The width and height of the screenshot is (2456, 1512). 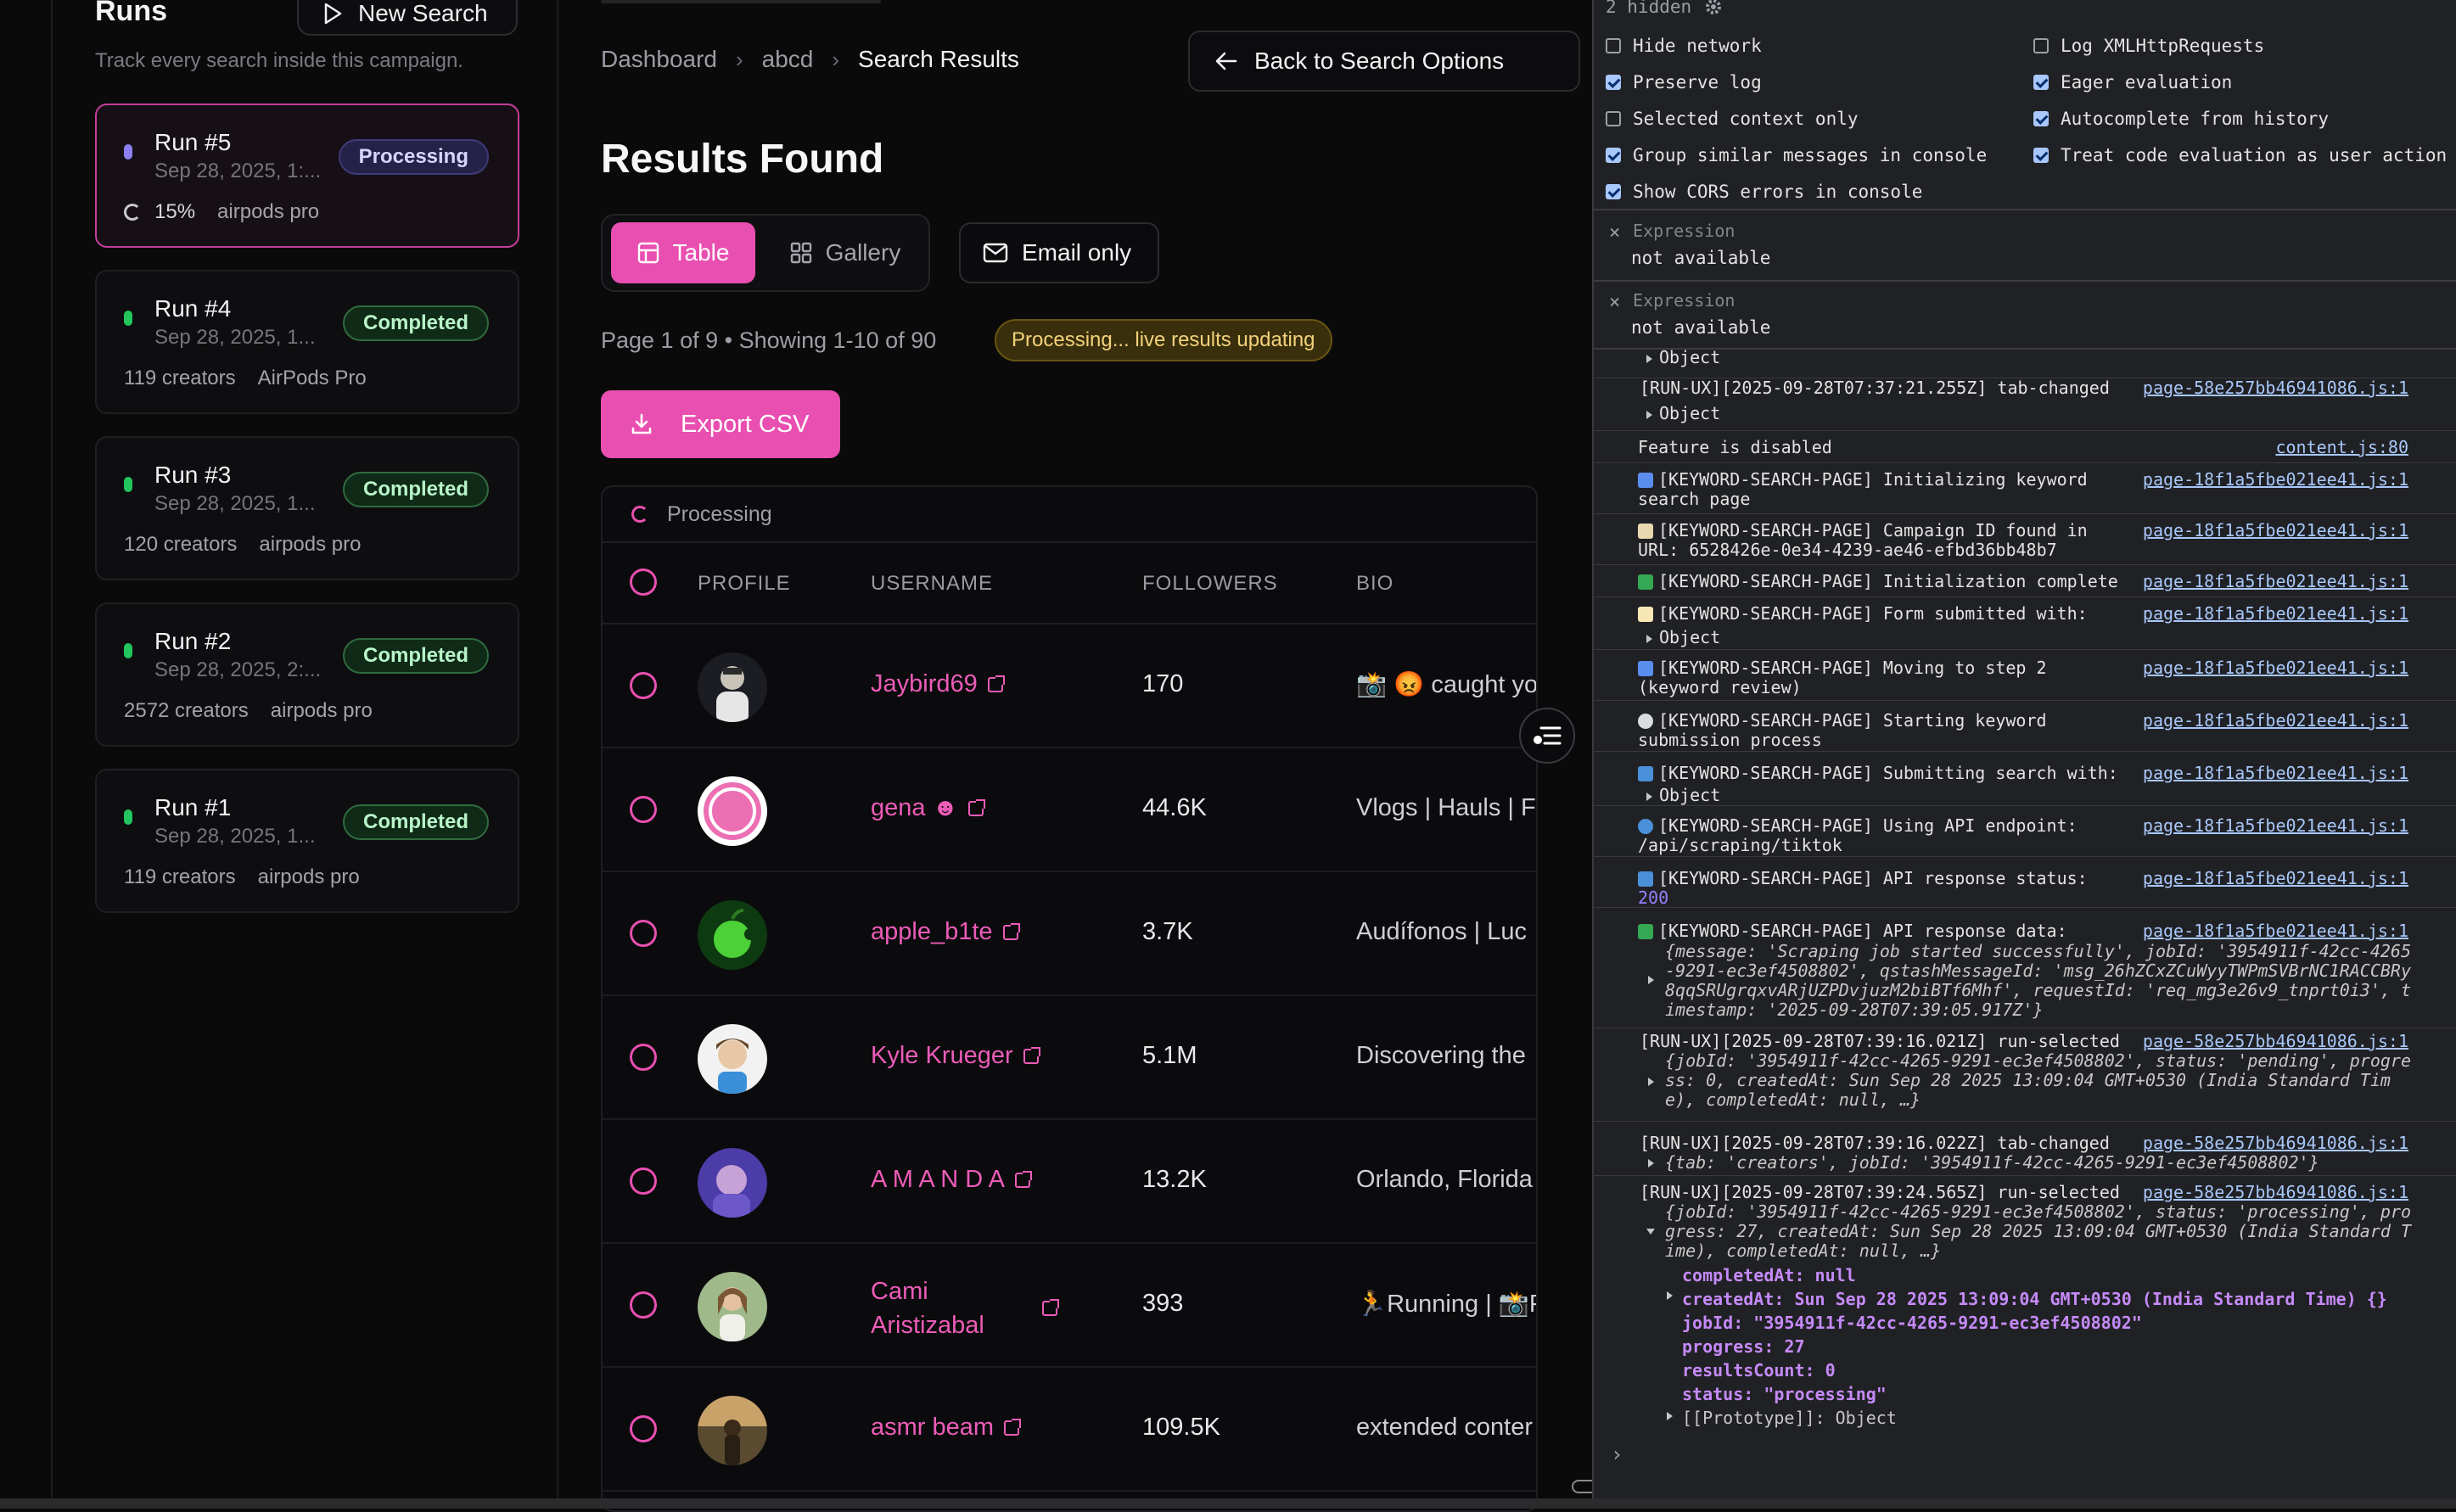 What do you see at coordinates (643, 582) in the screenshot?
I see `select-all-checkbox` at bounding box center [643, 582].